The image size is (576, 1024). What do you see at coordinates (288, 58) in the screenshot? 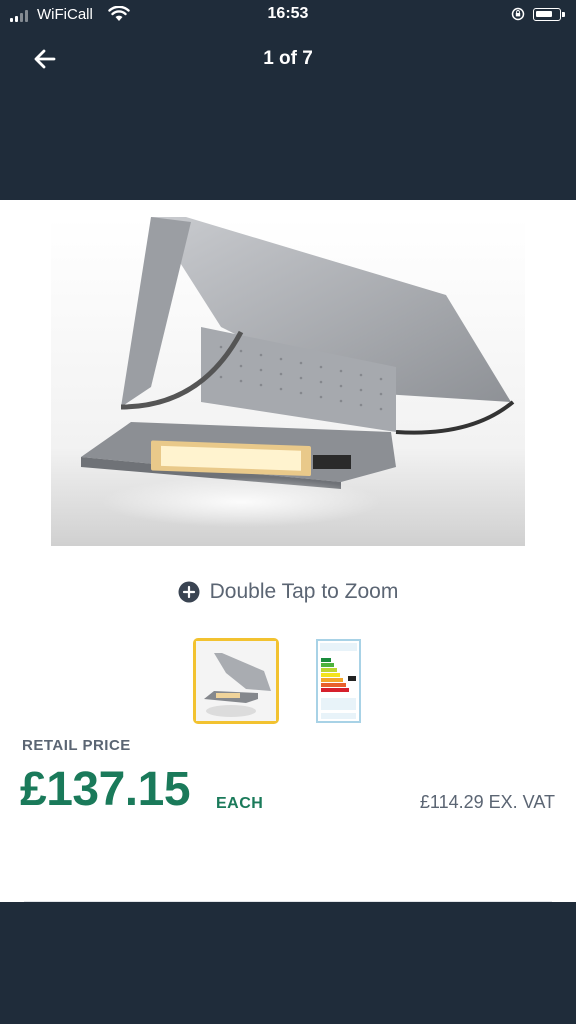
I see `page-counter: 1 of 7` at bounding box center [288, 58].